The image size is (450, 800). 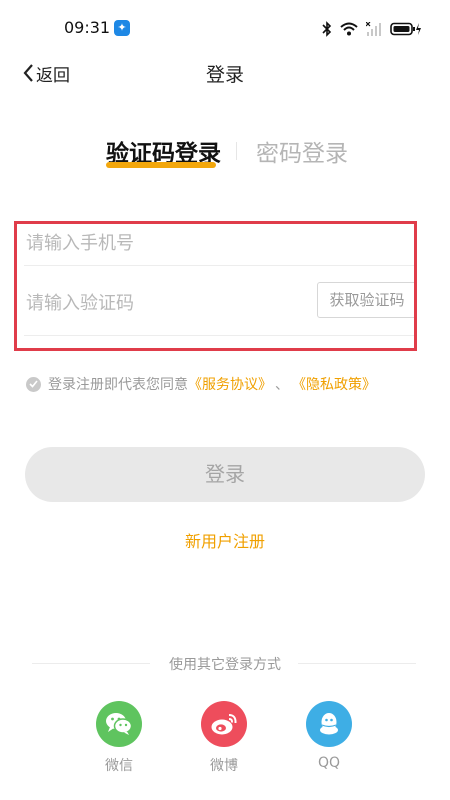 What do you see at coordinates (329, 763) in the screenshot?
I see `qq-label: QQ` at bounding box center [329, 763].